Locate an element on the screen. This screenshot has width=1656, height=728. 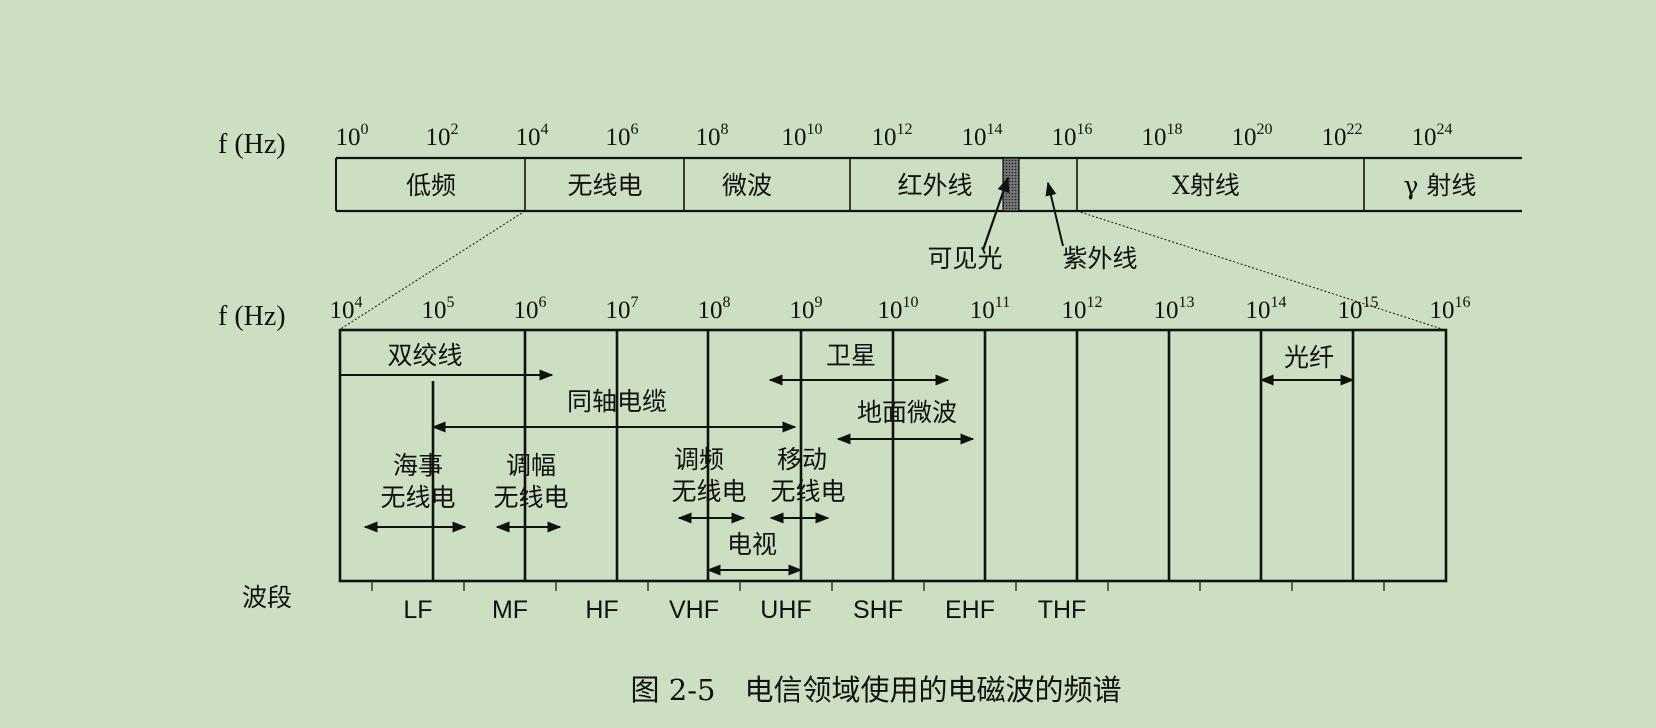
terrestrial-microwave-label: 地面微波 is located at coordinates (907, 412).